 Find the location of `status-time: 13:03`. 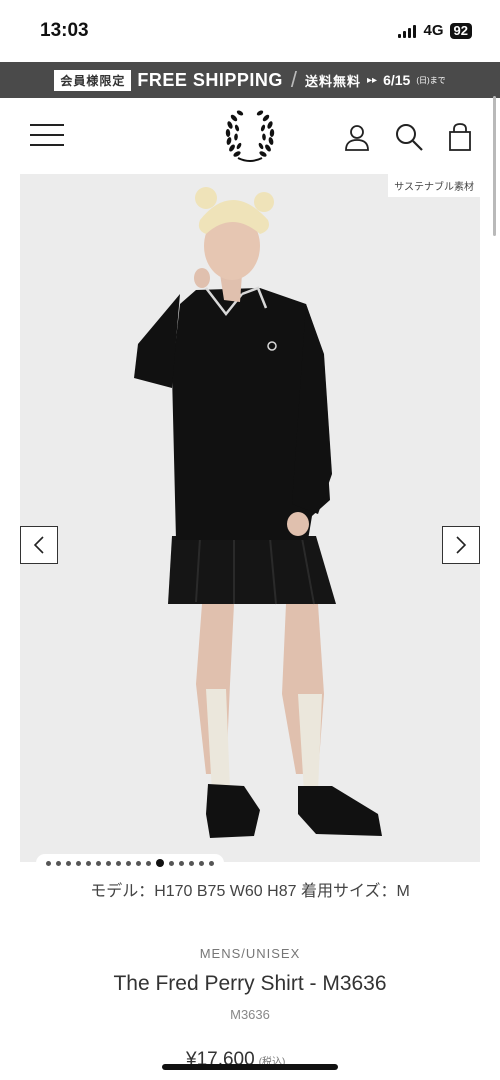

status-time: 13:03 is located at coordinates (64, 30).